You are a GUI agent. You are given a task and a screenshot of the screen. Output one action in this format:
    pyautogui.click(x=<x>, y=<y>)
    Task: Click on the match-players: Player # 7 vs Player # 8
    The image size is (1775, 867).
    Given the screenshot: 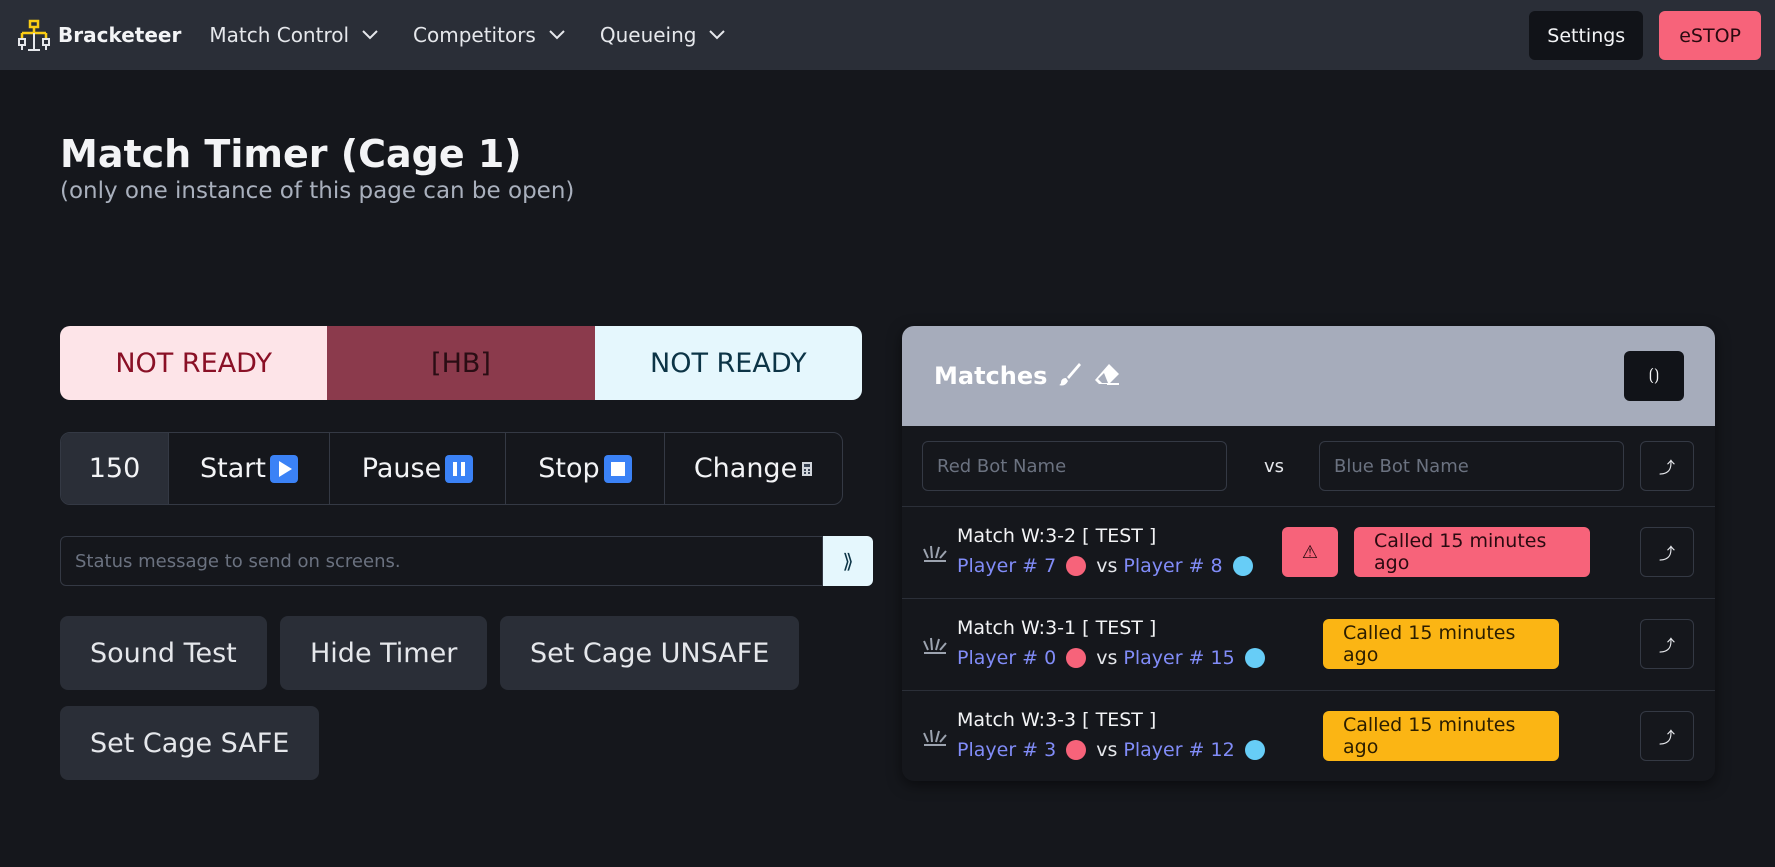 What is the action you would take?
    pyautogui.click(x=1110, y=566)
    